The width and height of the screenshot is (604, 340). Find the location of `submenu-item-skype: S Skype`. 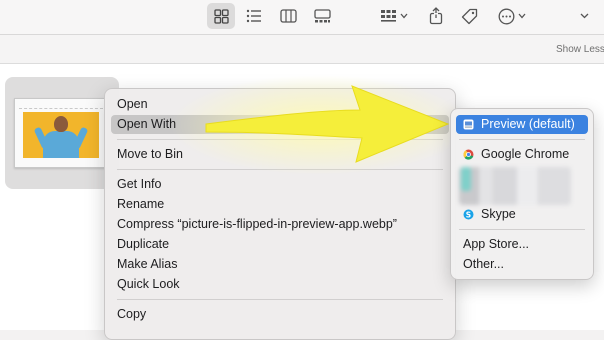

submenu-item-skype: S Skype is located at coordinates (522, 214).